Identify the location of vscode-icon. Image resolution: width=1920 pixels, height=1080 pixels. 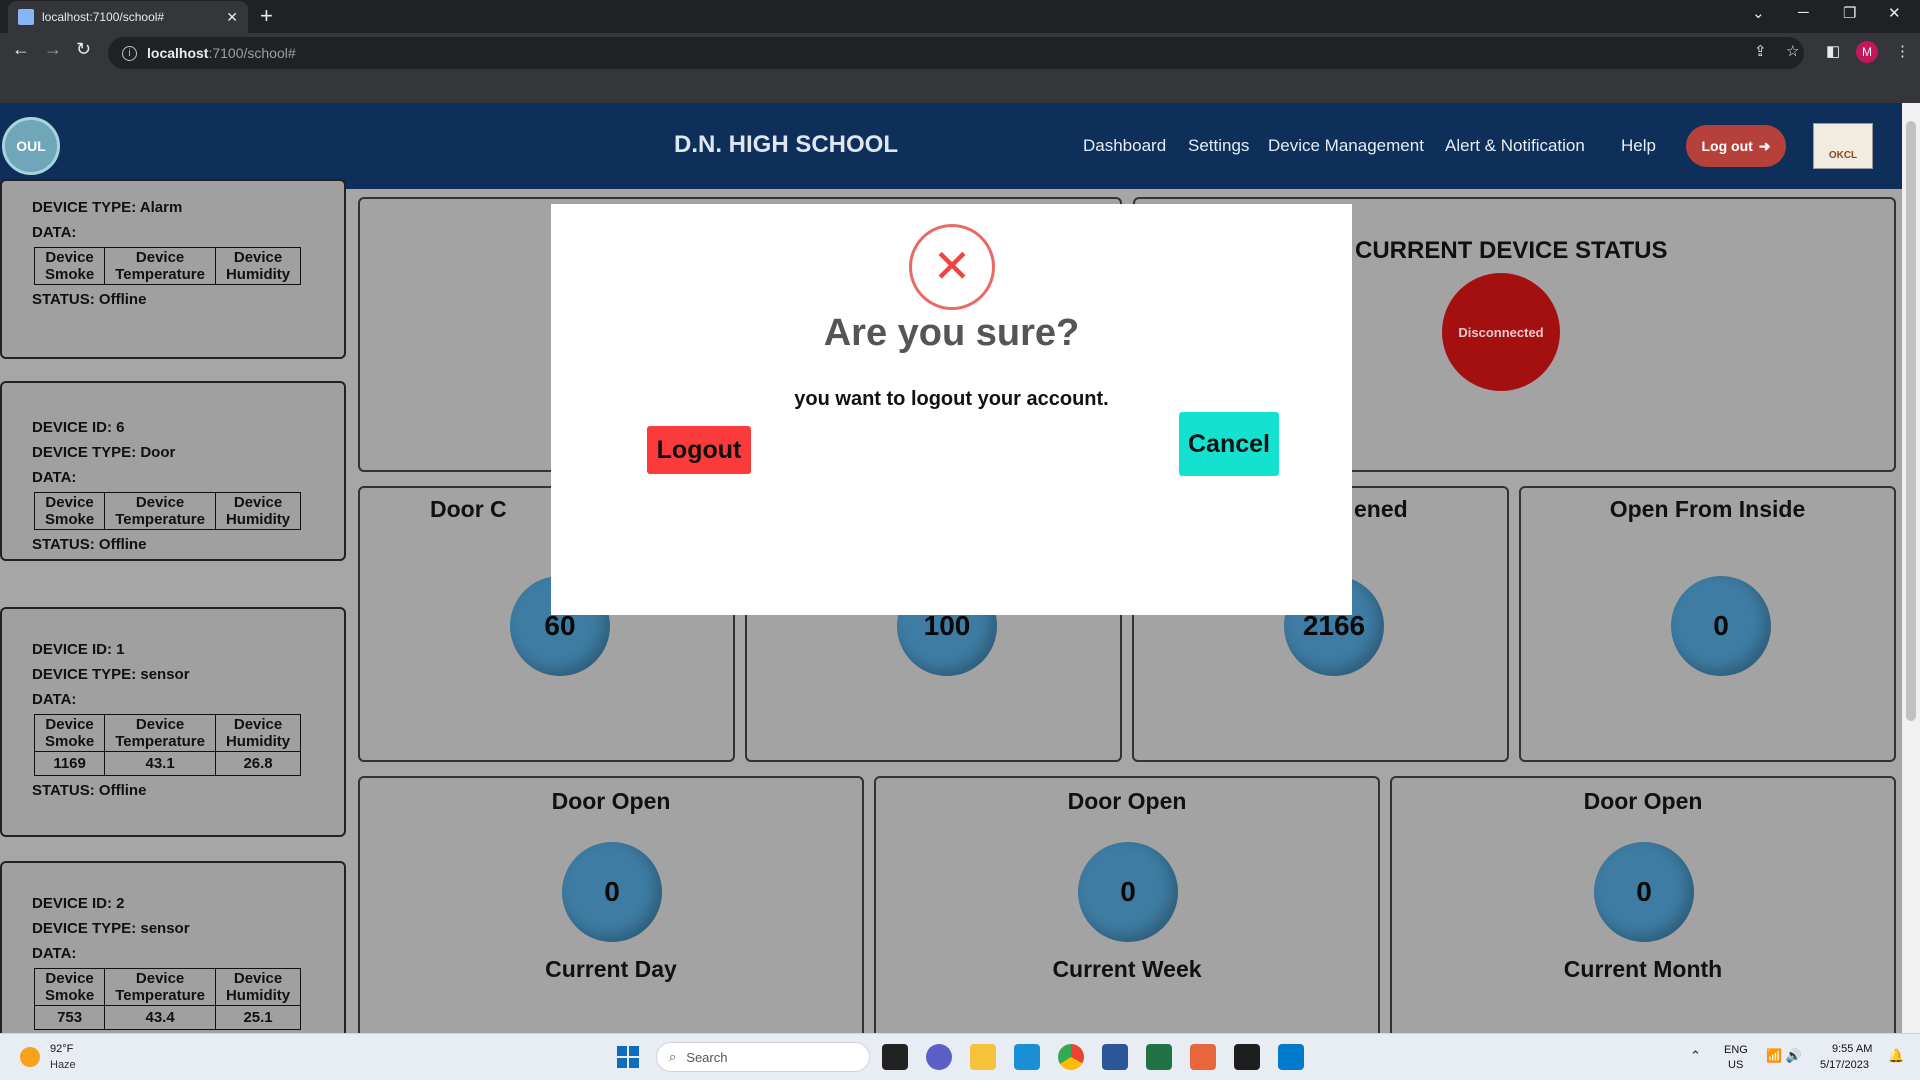
(1291, 1057).